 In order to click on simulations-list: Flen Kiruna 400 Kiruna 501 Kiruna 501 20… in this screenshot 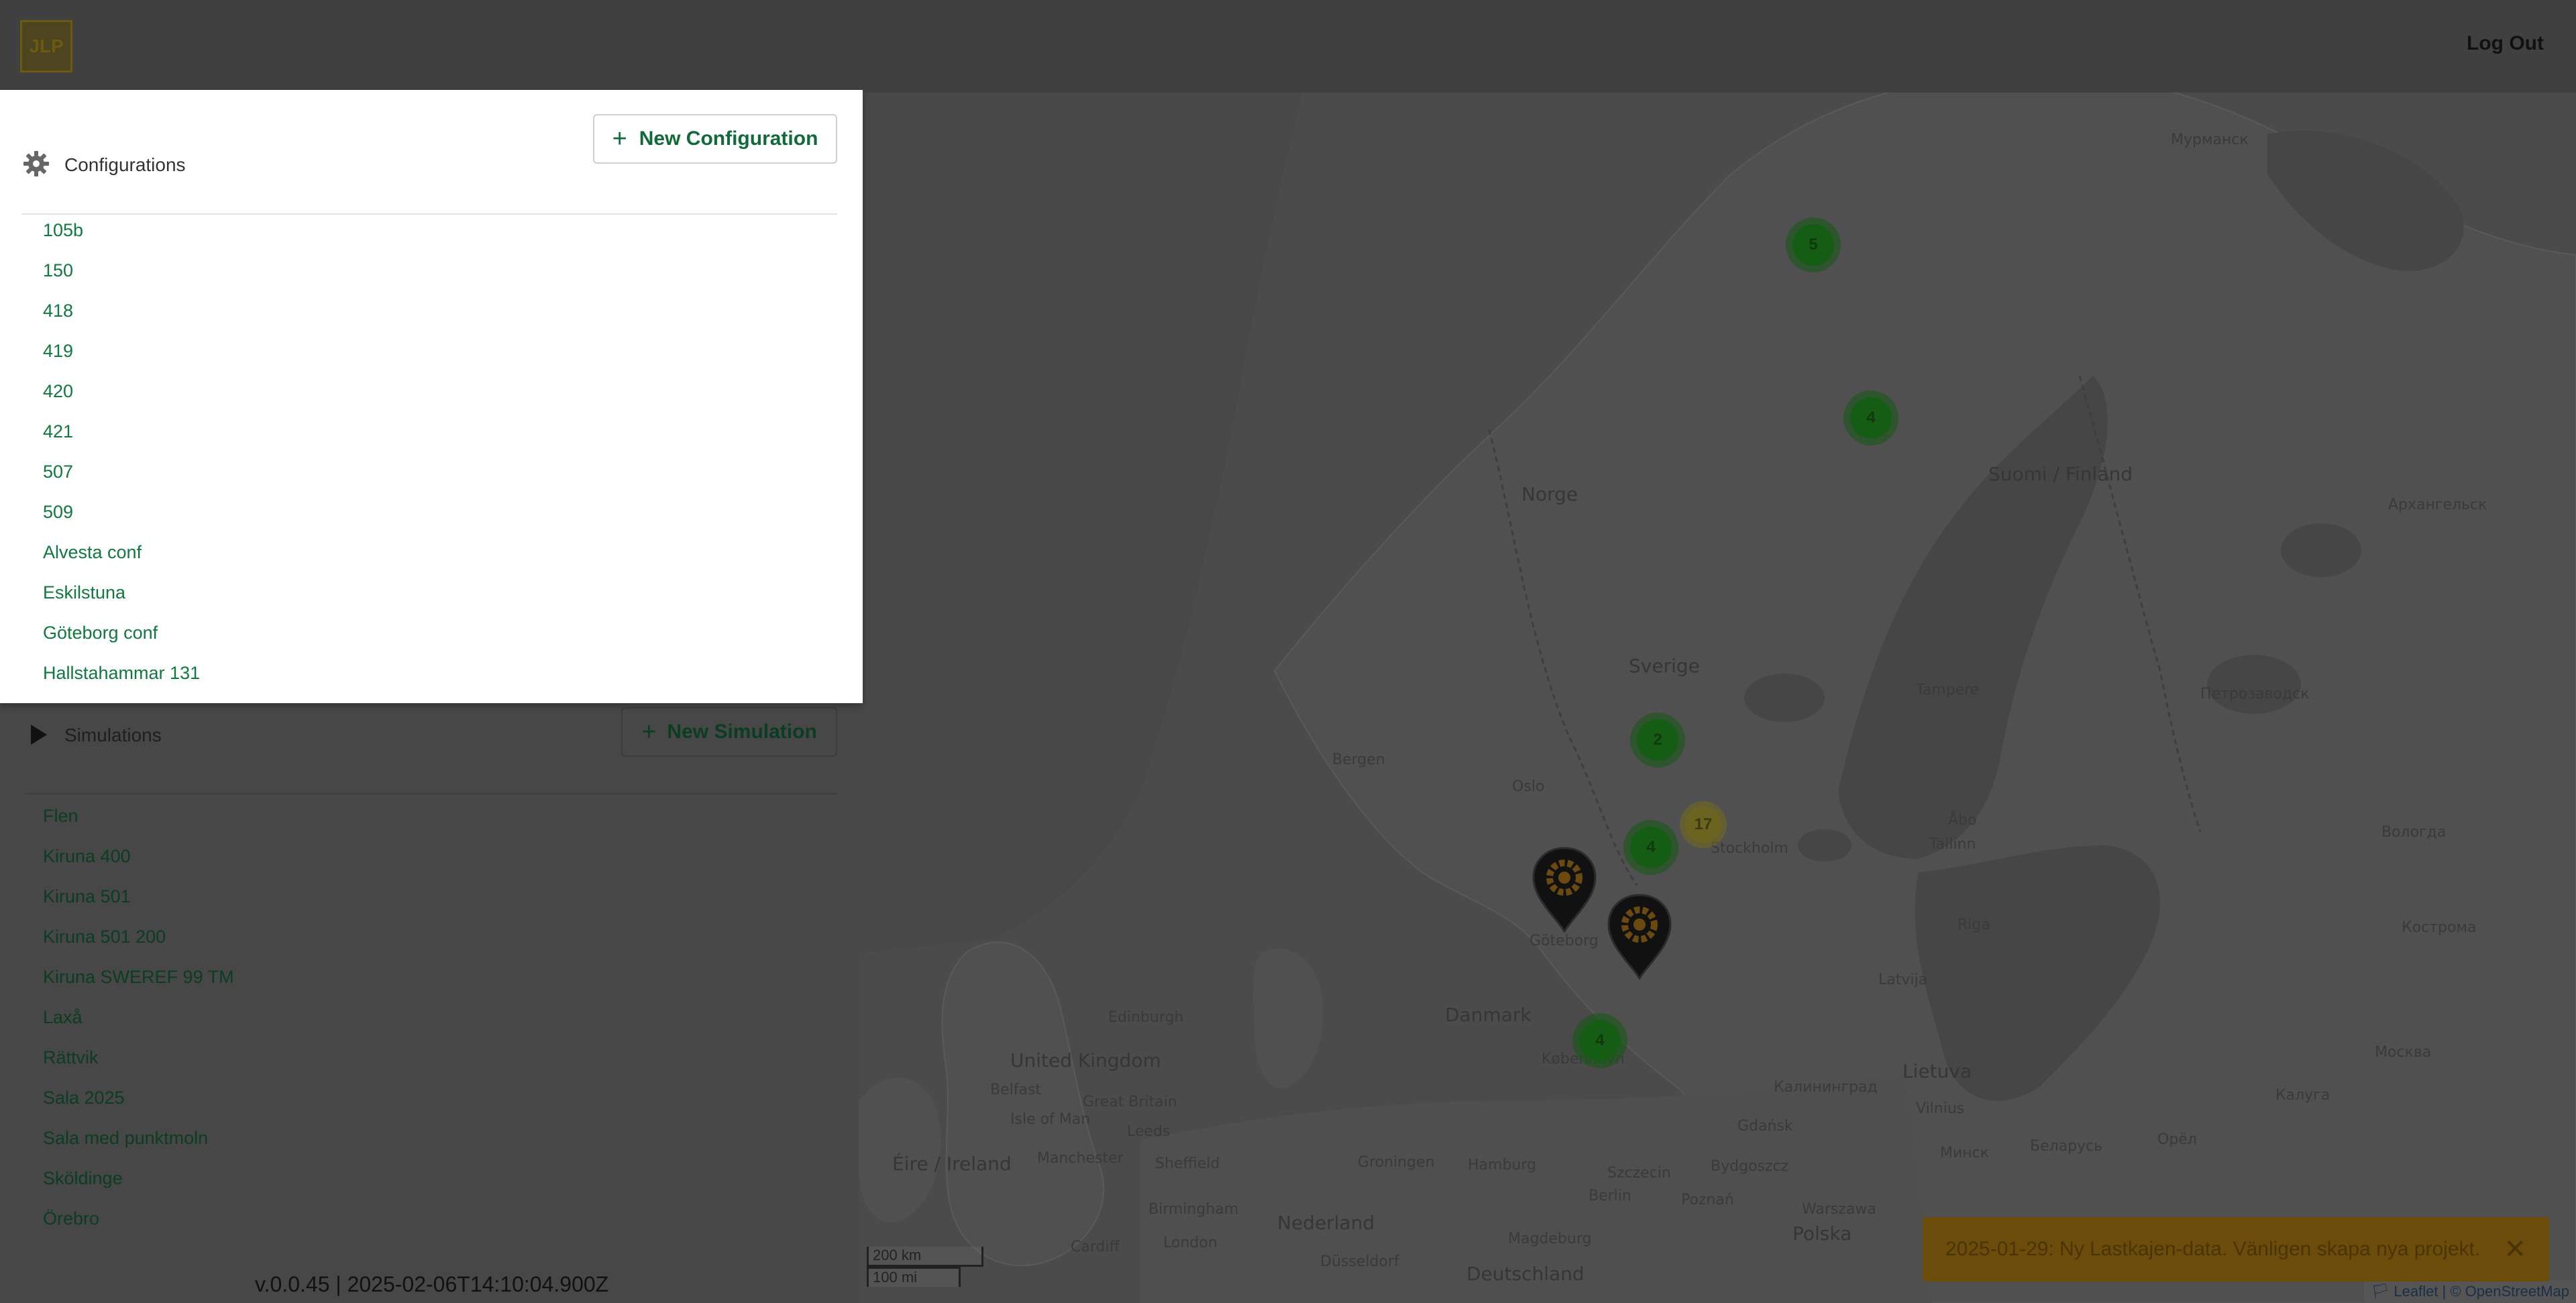, I will do `click(138, 1019)`.